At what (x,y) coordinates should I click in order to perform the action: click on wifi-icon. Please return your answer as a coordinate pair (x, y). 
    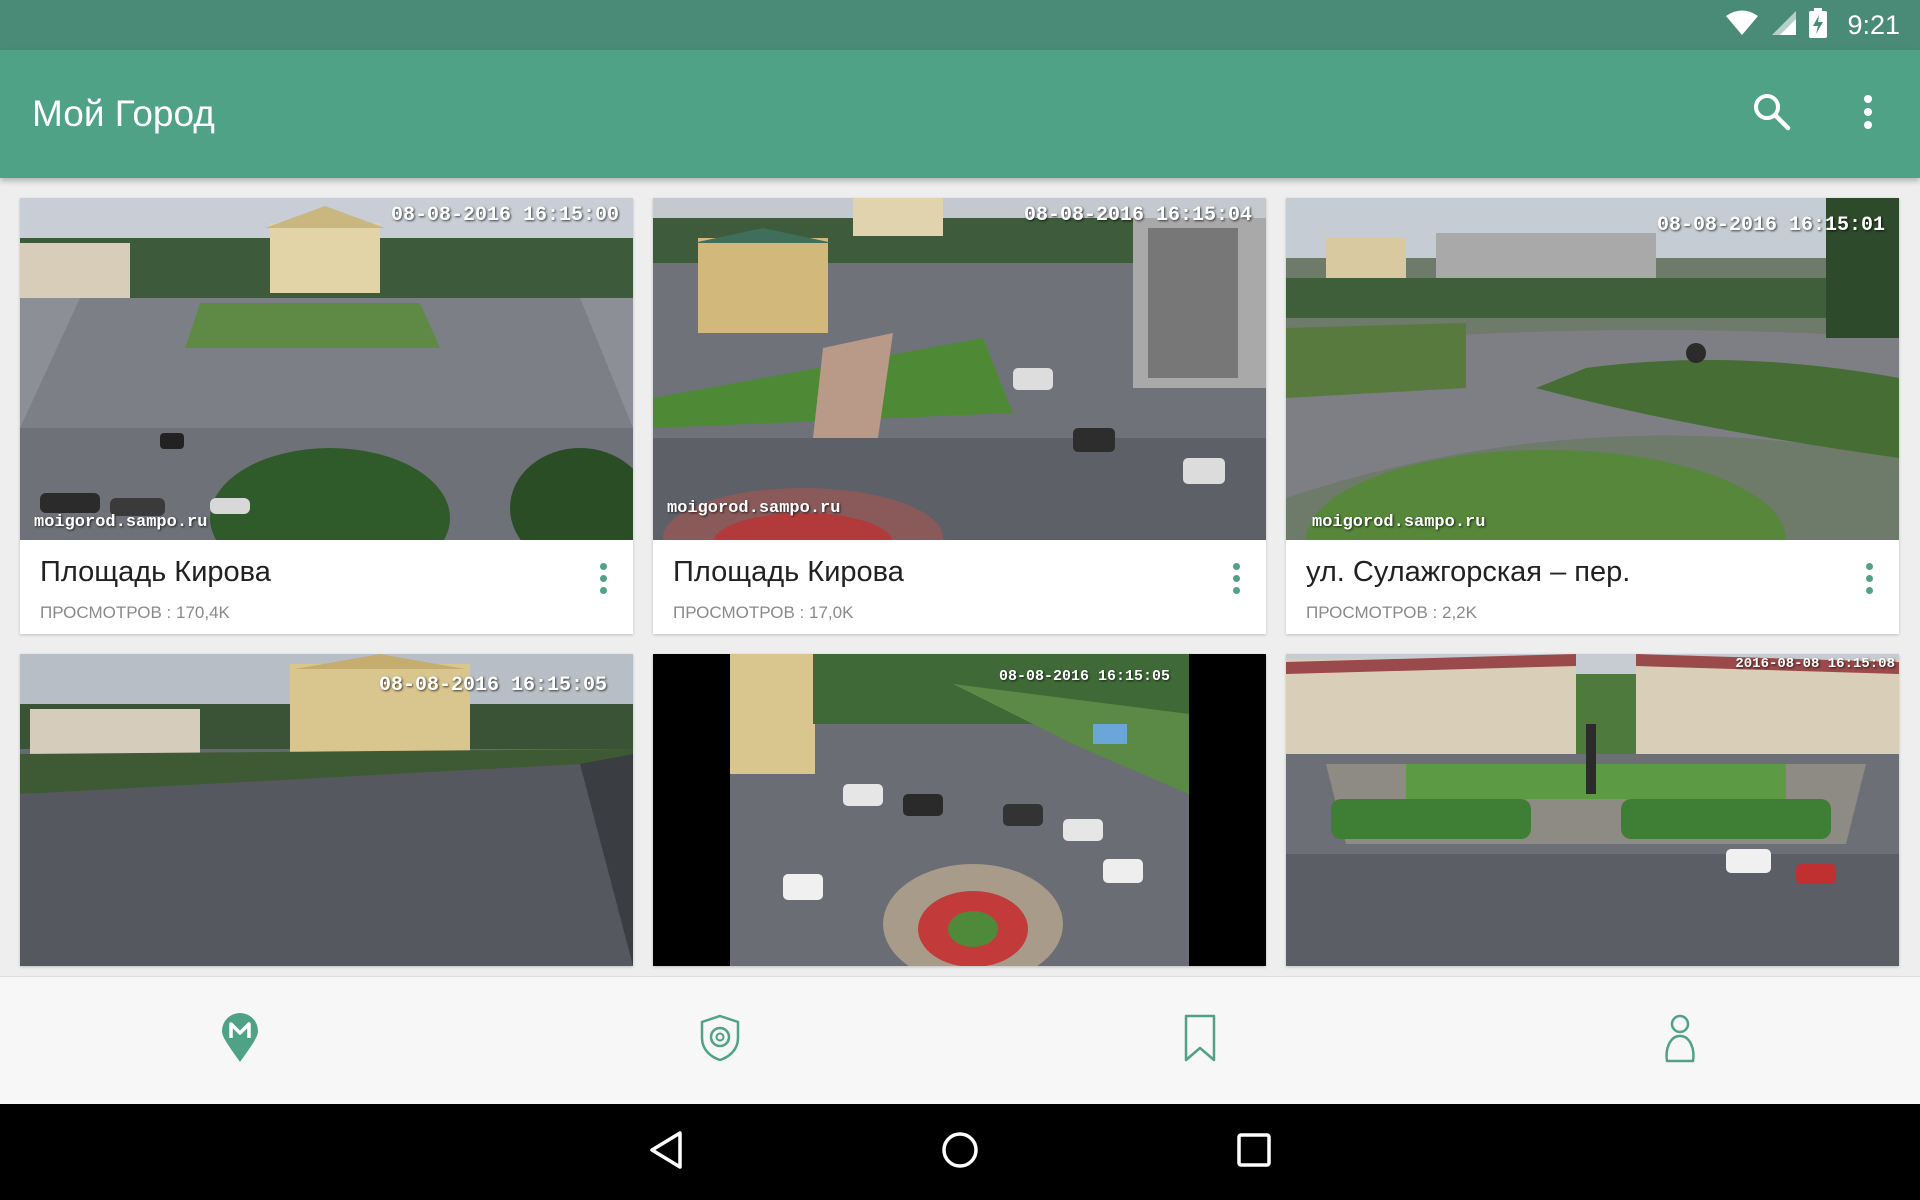
    Looking at the image, I should click on (1742, 25).